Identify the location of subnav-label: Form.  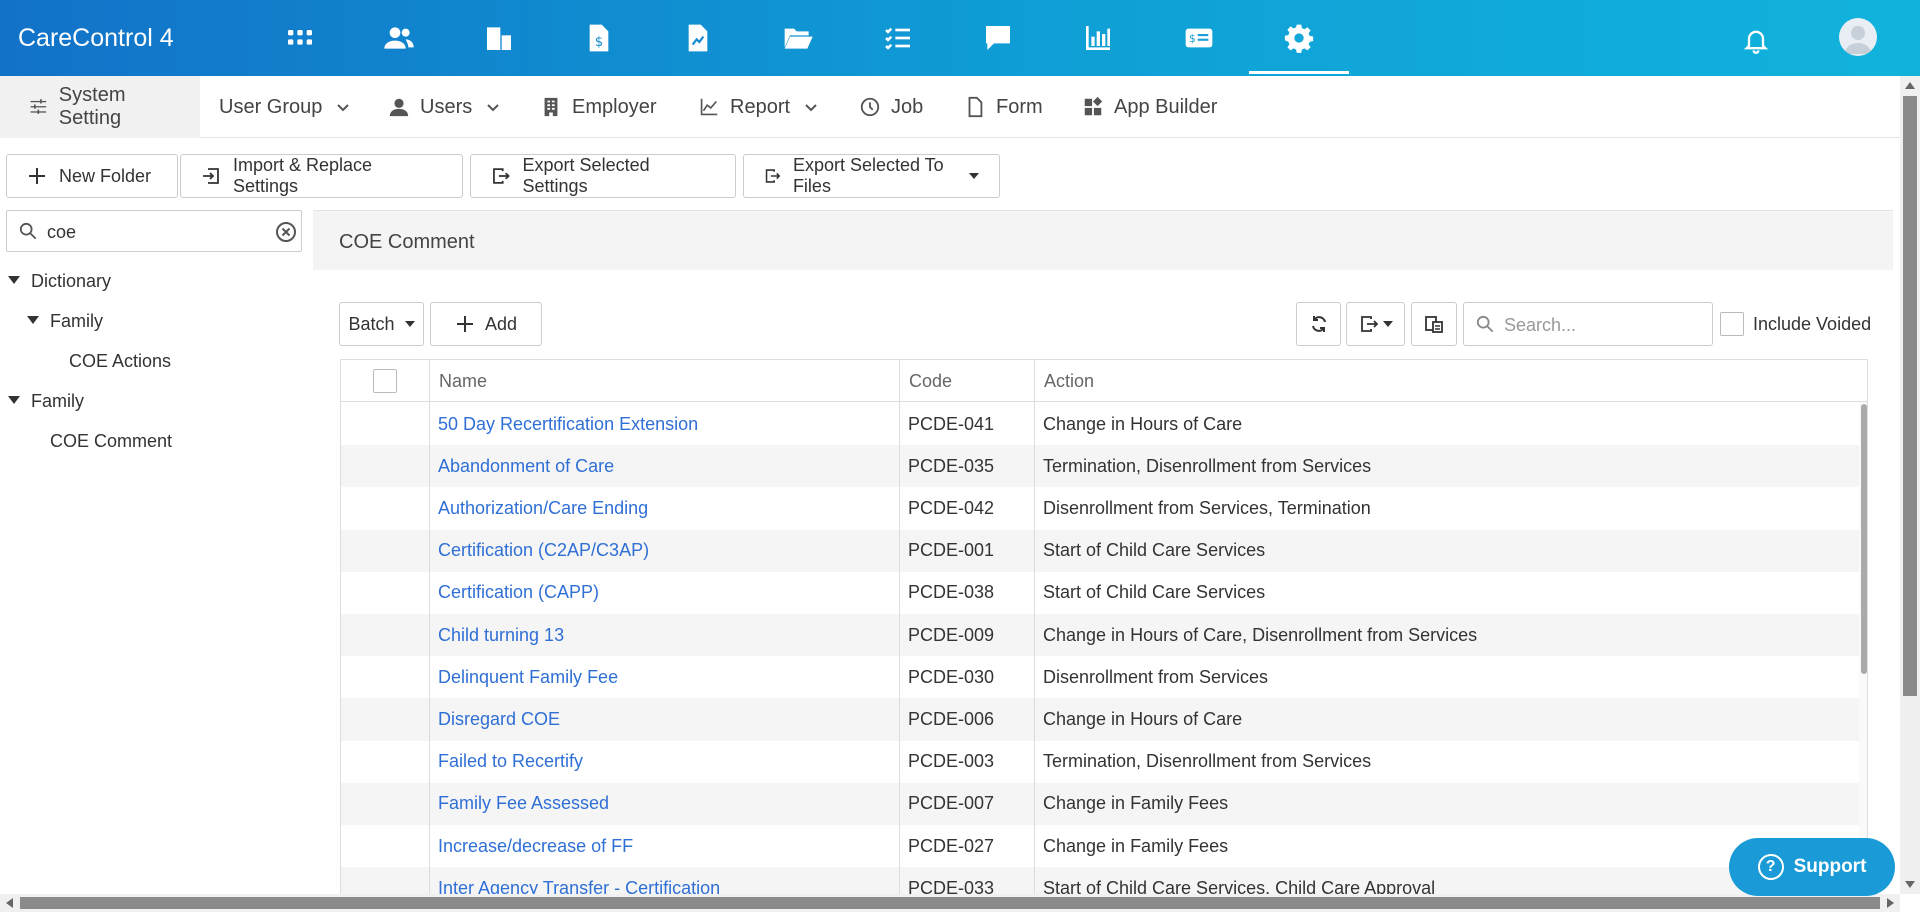
(1019, 106).